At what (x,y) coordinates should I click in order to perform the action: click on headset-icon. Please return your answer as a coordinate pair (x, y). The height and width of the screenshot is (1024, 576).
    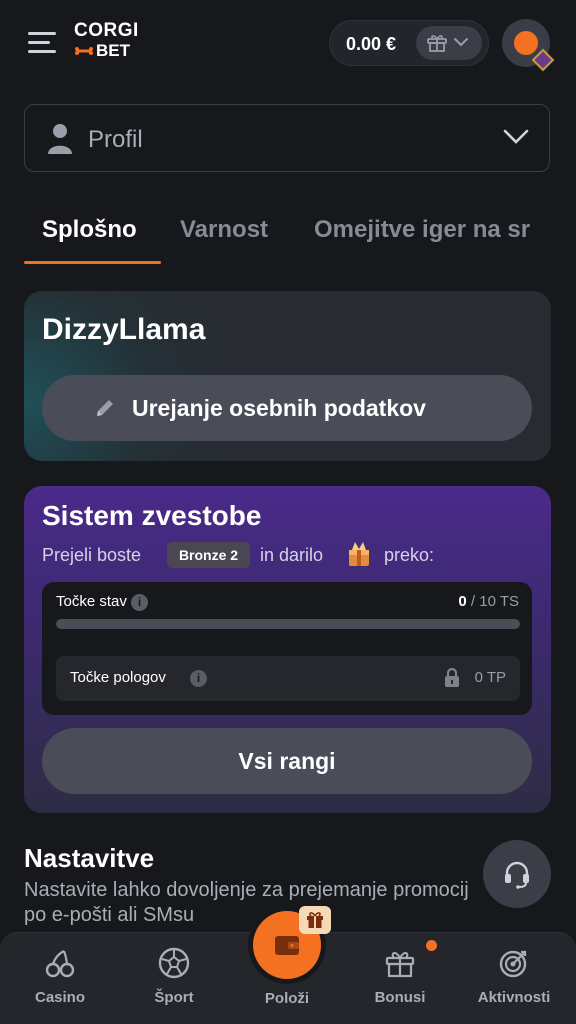
    Looking at the image, I should click on (517, 875).